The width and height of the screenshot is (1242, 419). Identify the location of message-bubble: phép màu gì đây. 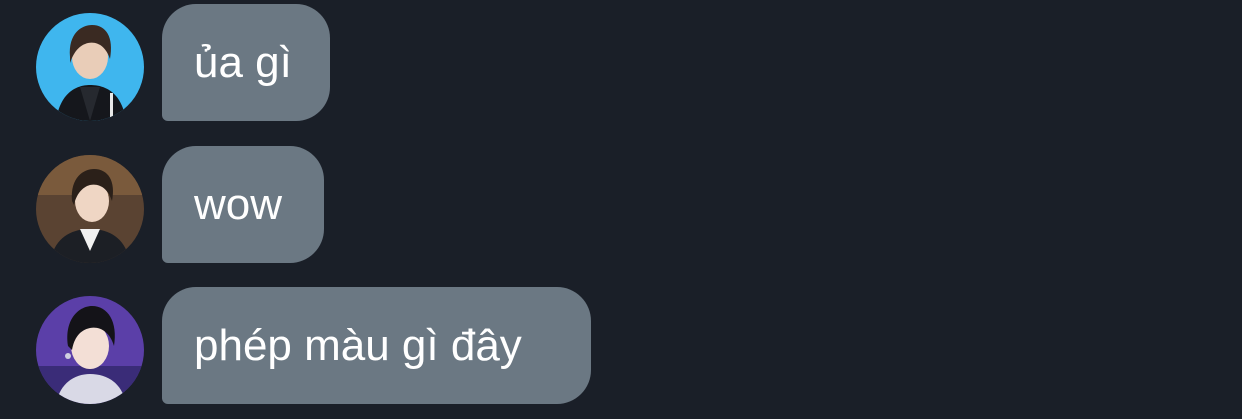
(376, 345).